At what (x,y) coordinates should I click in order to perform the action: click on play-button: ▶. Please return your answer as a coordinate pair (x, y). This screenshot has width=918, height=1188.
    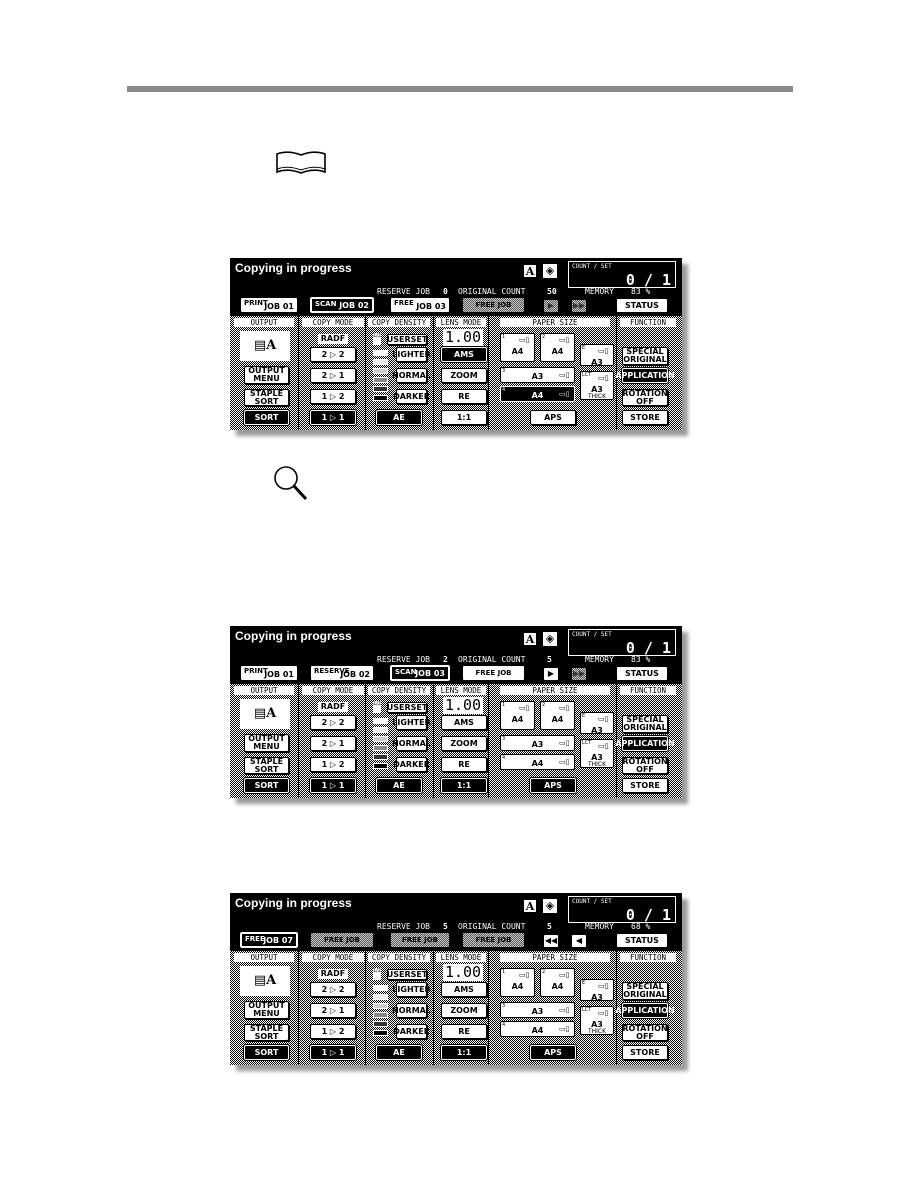
    Looking at the image, I should click on (551, 674).